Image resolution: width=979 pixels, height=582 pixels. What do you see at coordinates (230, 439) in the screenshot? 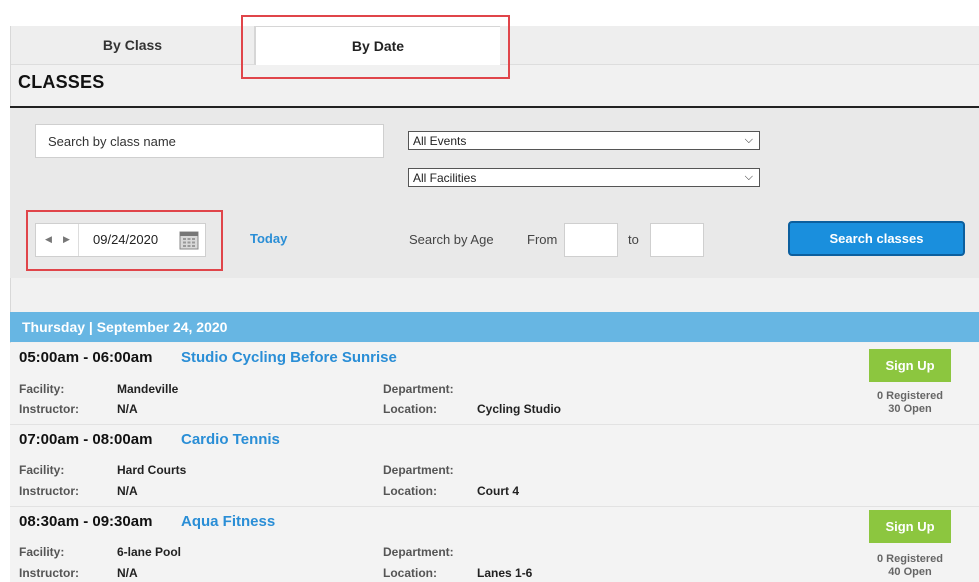
I see `class-name-link: Cardio Tennis` at bounding box center [230, 439].